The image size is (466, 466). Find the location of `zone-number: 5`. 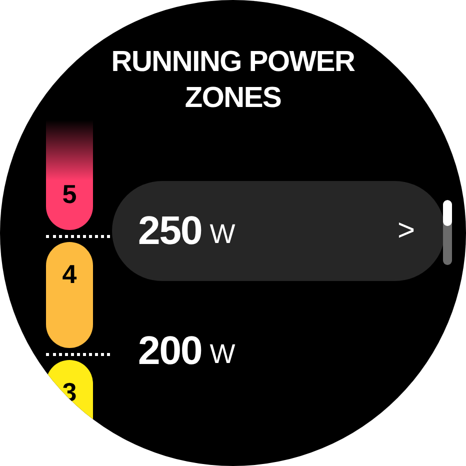

zone-number: 5 is located at coordinates (69, 194).